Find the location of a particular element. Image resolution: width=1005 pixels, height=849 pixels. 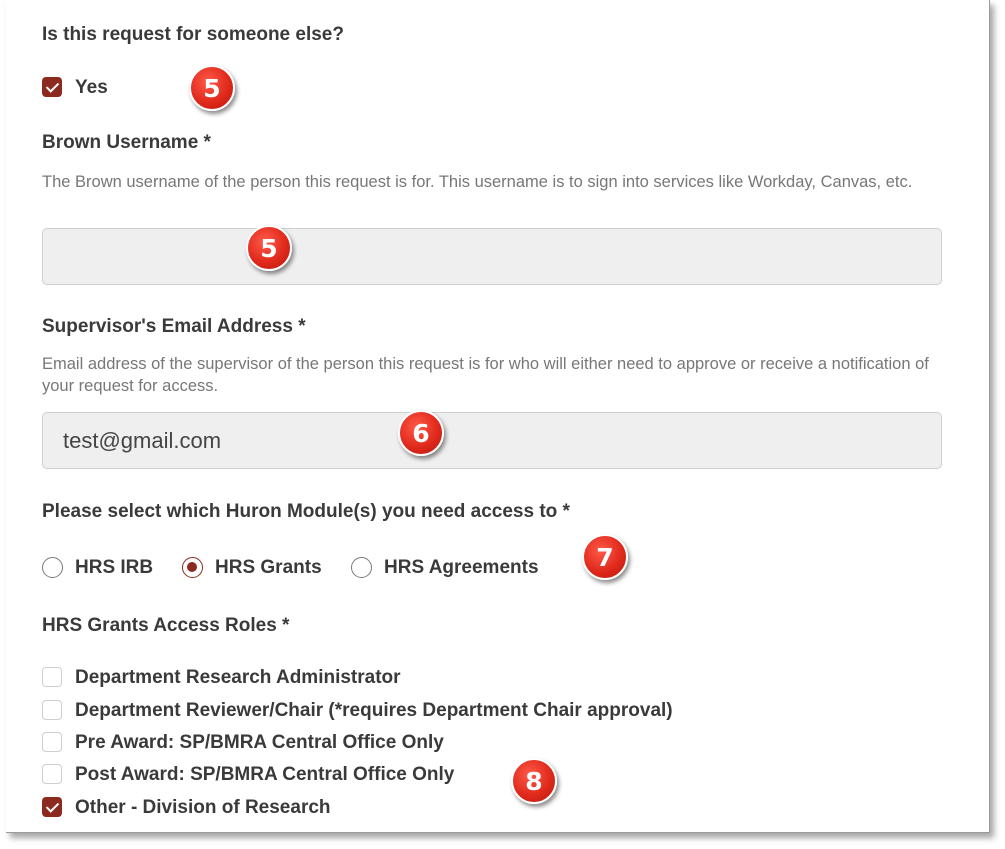

brown-username-field is located at coordinates (492, 256).